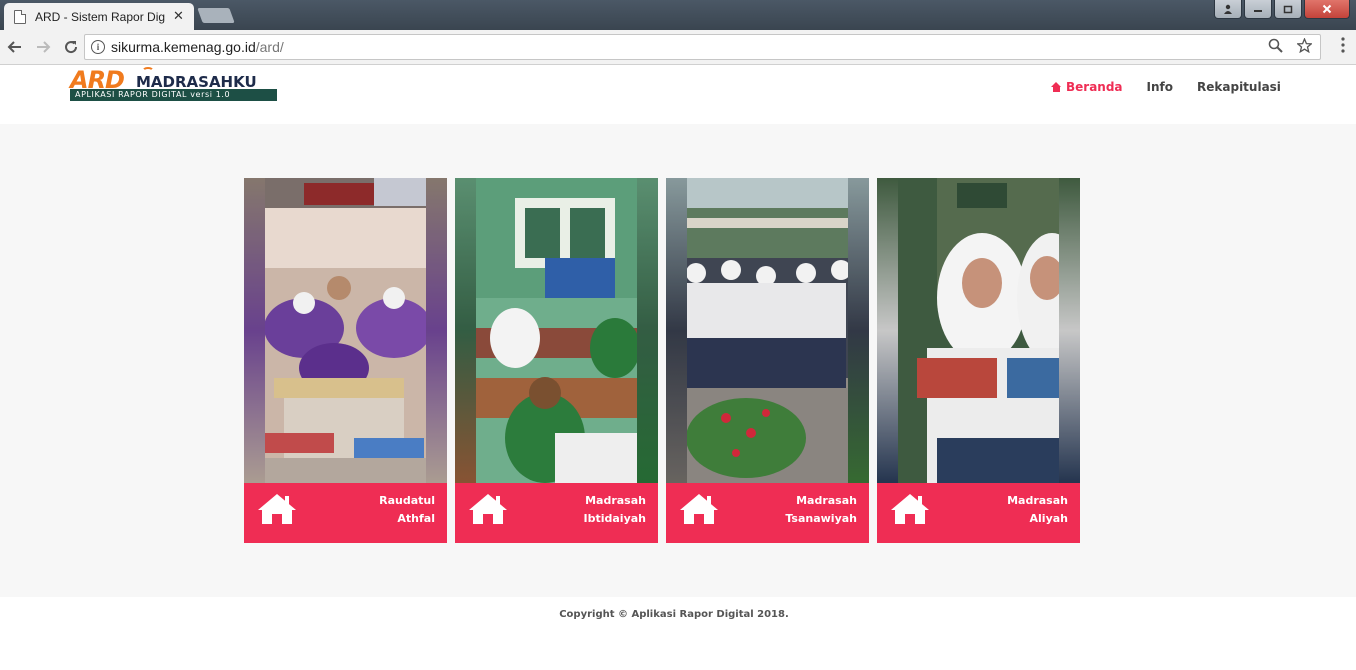 This screenshot has width=1356, height=670. What do you see at coordinates (173, 95) in the screenshot?
I see `logo-tagline: APLIKASI RAPOR DIGITAL versi 1.0` at bounding box center [173, 95].